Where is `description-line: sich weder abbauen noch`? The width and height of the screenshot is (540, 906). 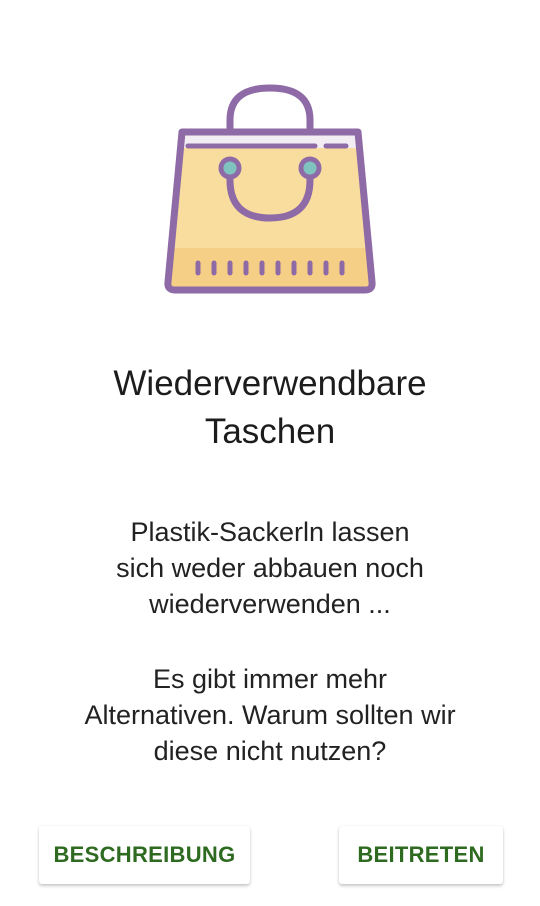
description-line: sich weder abbauen noch is located at coordinates (270, 568).